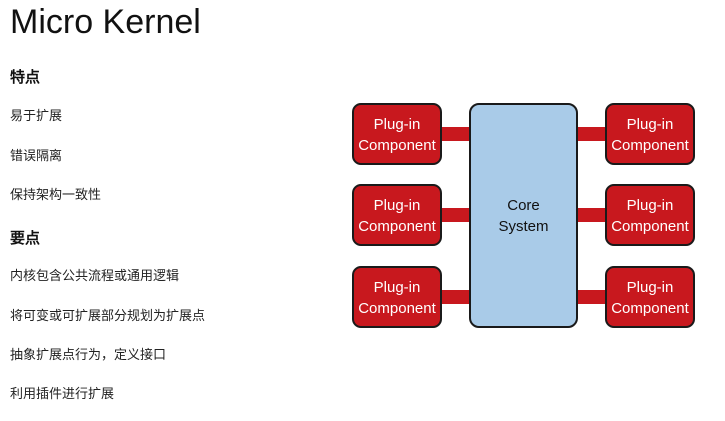  What do you see at coordinates (523, 205) in the screenshot?
I see `core-system-label-line1: Core` at bounding box center [523, 205].